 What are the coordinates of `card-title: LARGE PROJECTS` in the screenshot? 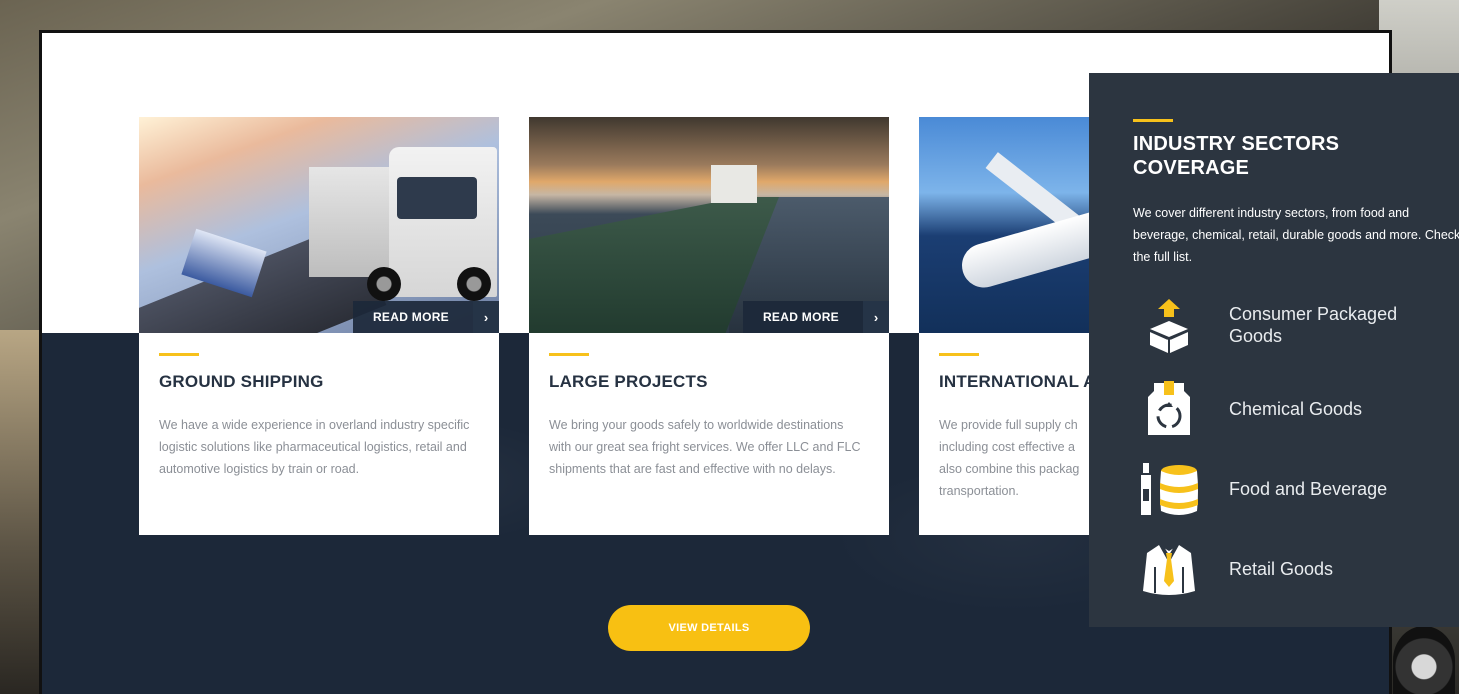 It's located at (628, 381).